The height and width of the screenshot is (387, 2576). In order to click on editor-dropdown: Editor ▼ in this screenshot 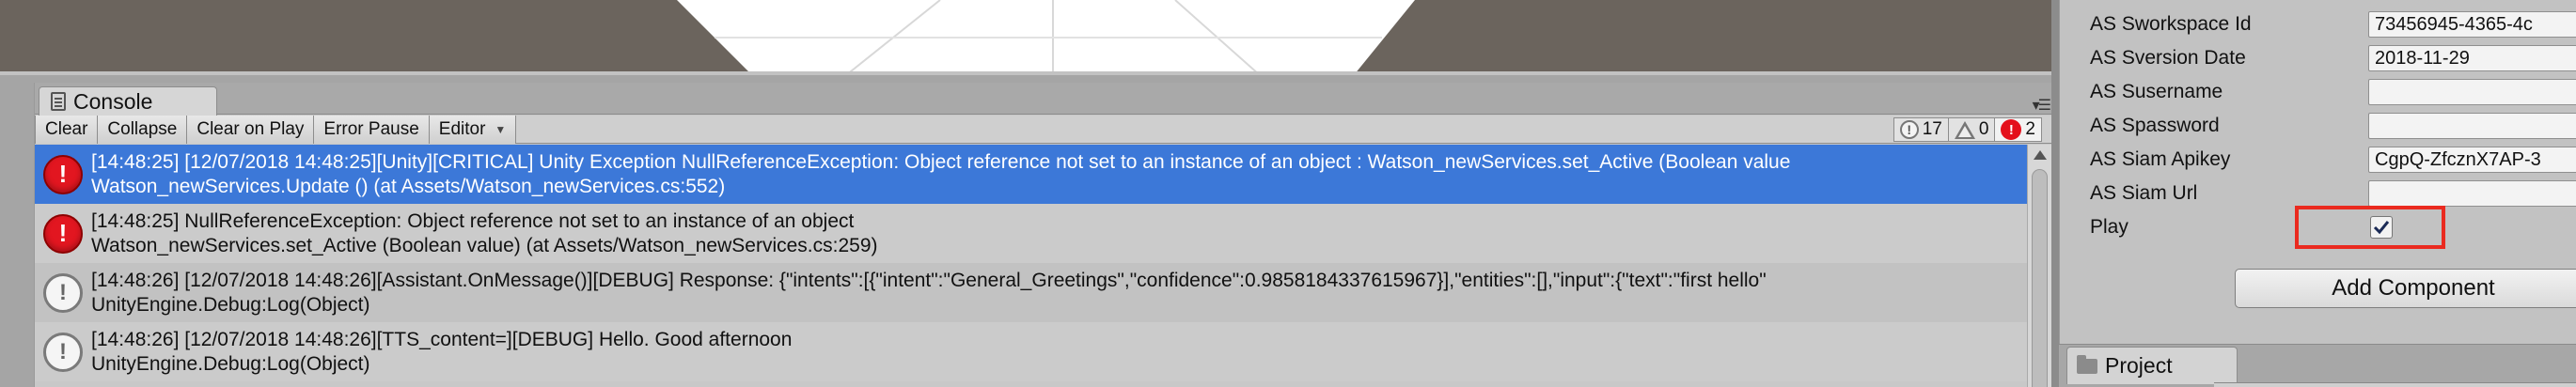, I will do `click(473, 129)`.